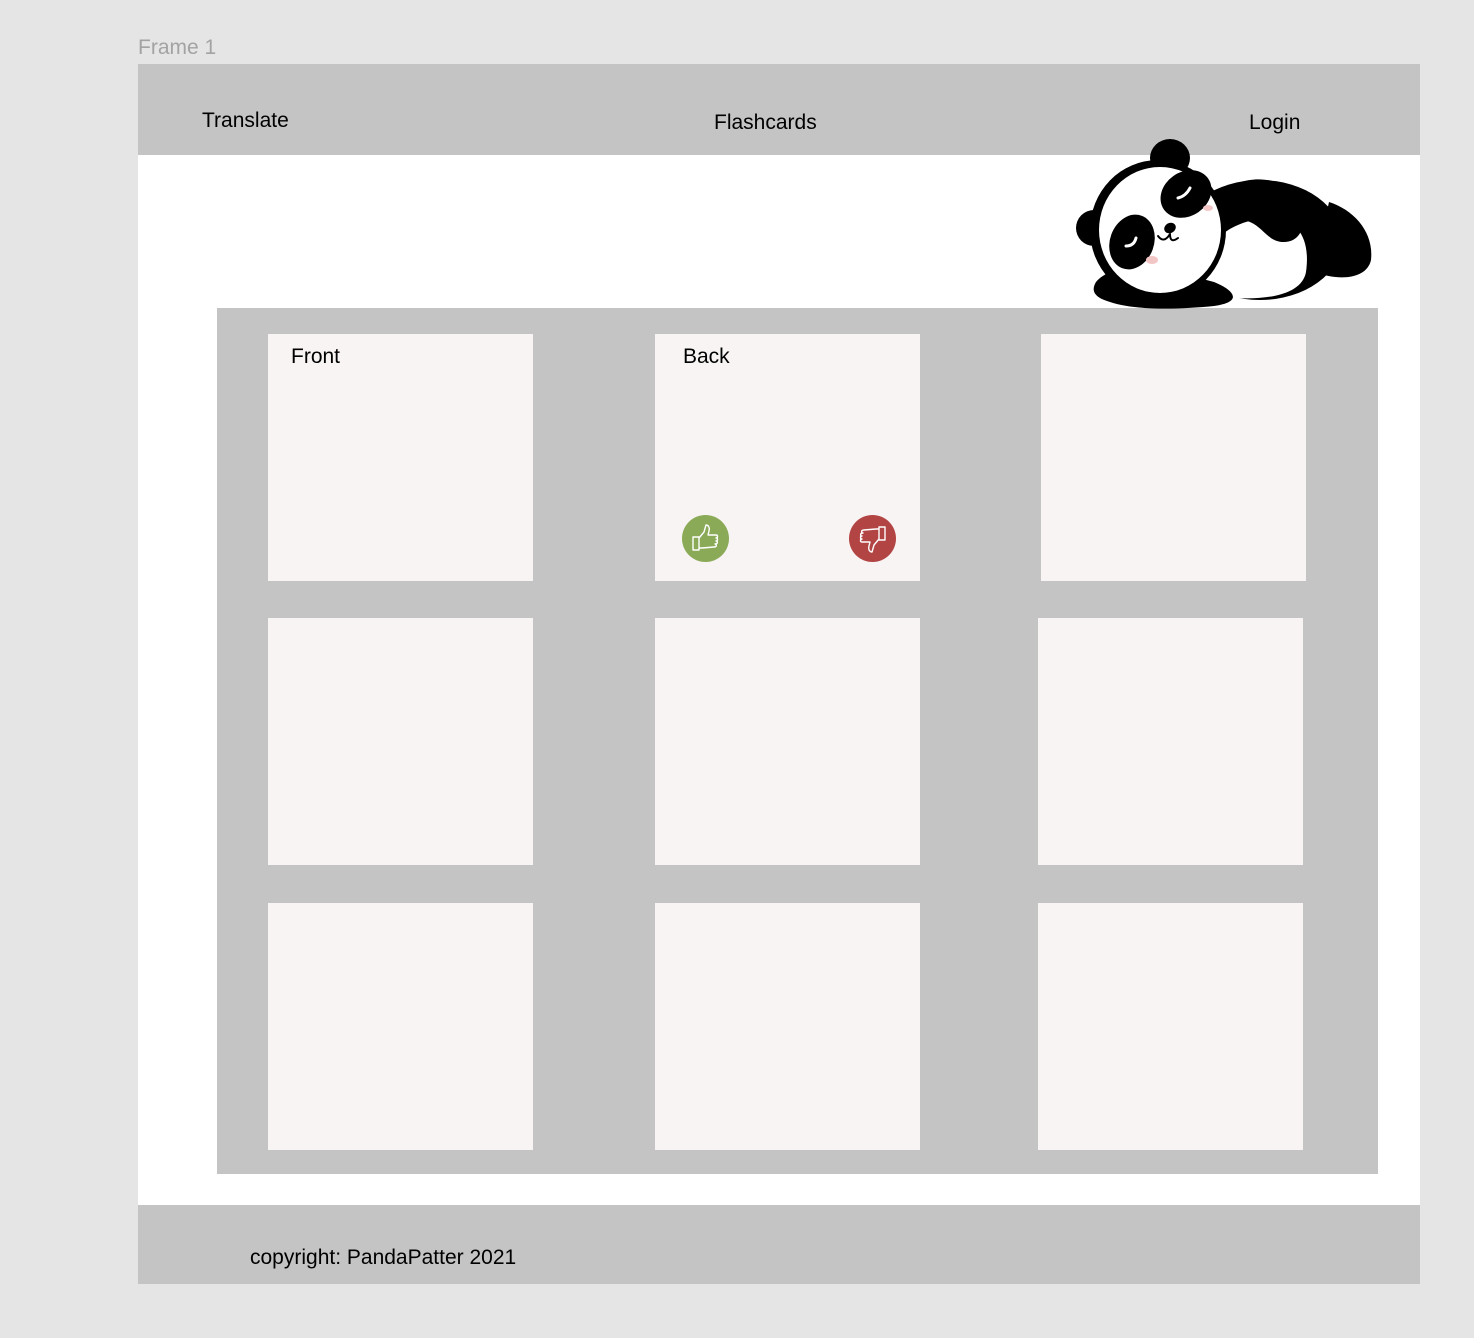 Image resolution: width=1474 pixels, height=1338 pixels. Describe the element at coordinates (765, 123) in the screenshot. I see `nav-flashcards-link: Flashcards` at that location.